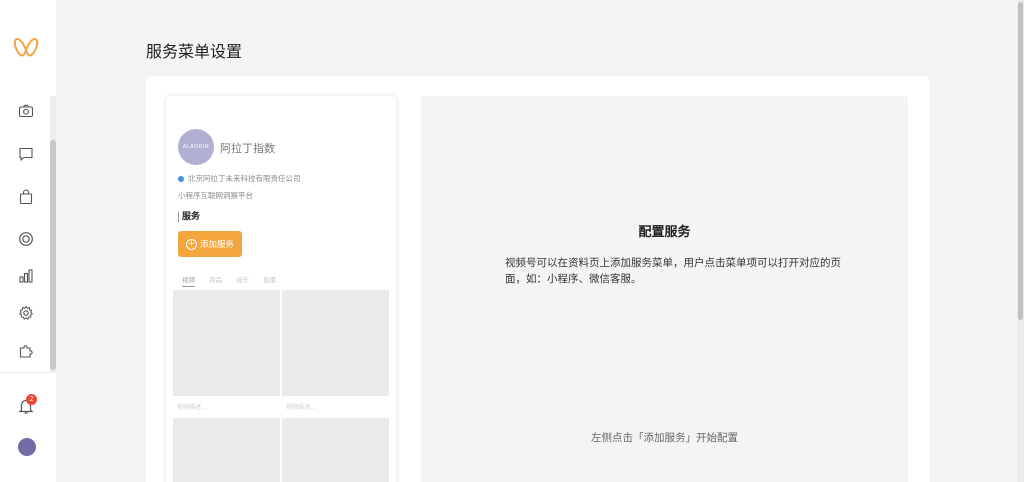 Image resolution: width=1024 pixels, height=482 pixels. Describe the element at coordinates (229, 280) in the screenshot. I see `content-tabs: 视频 商品 音乐 直播` at that location.